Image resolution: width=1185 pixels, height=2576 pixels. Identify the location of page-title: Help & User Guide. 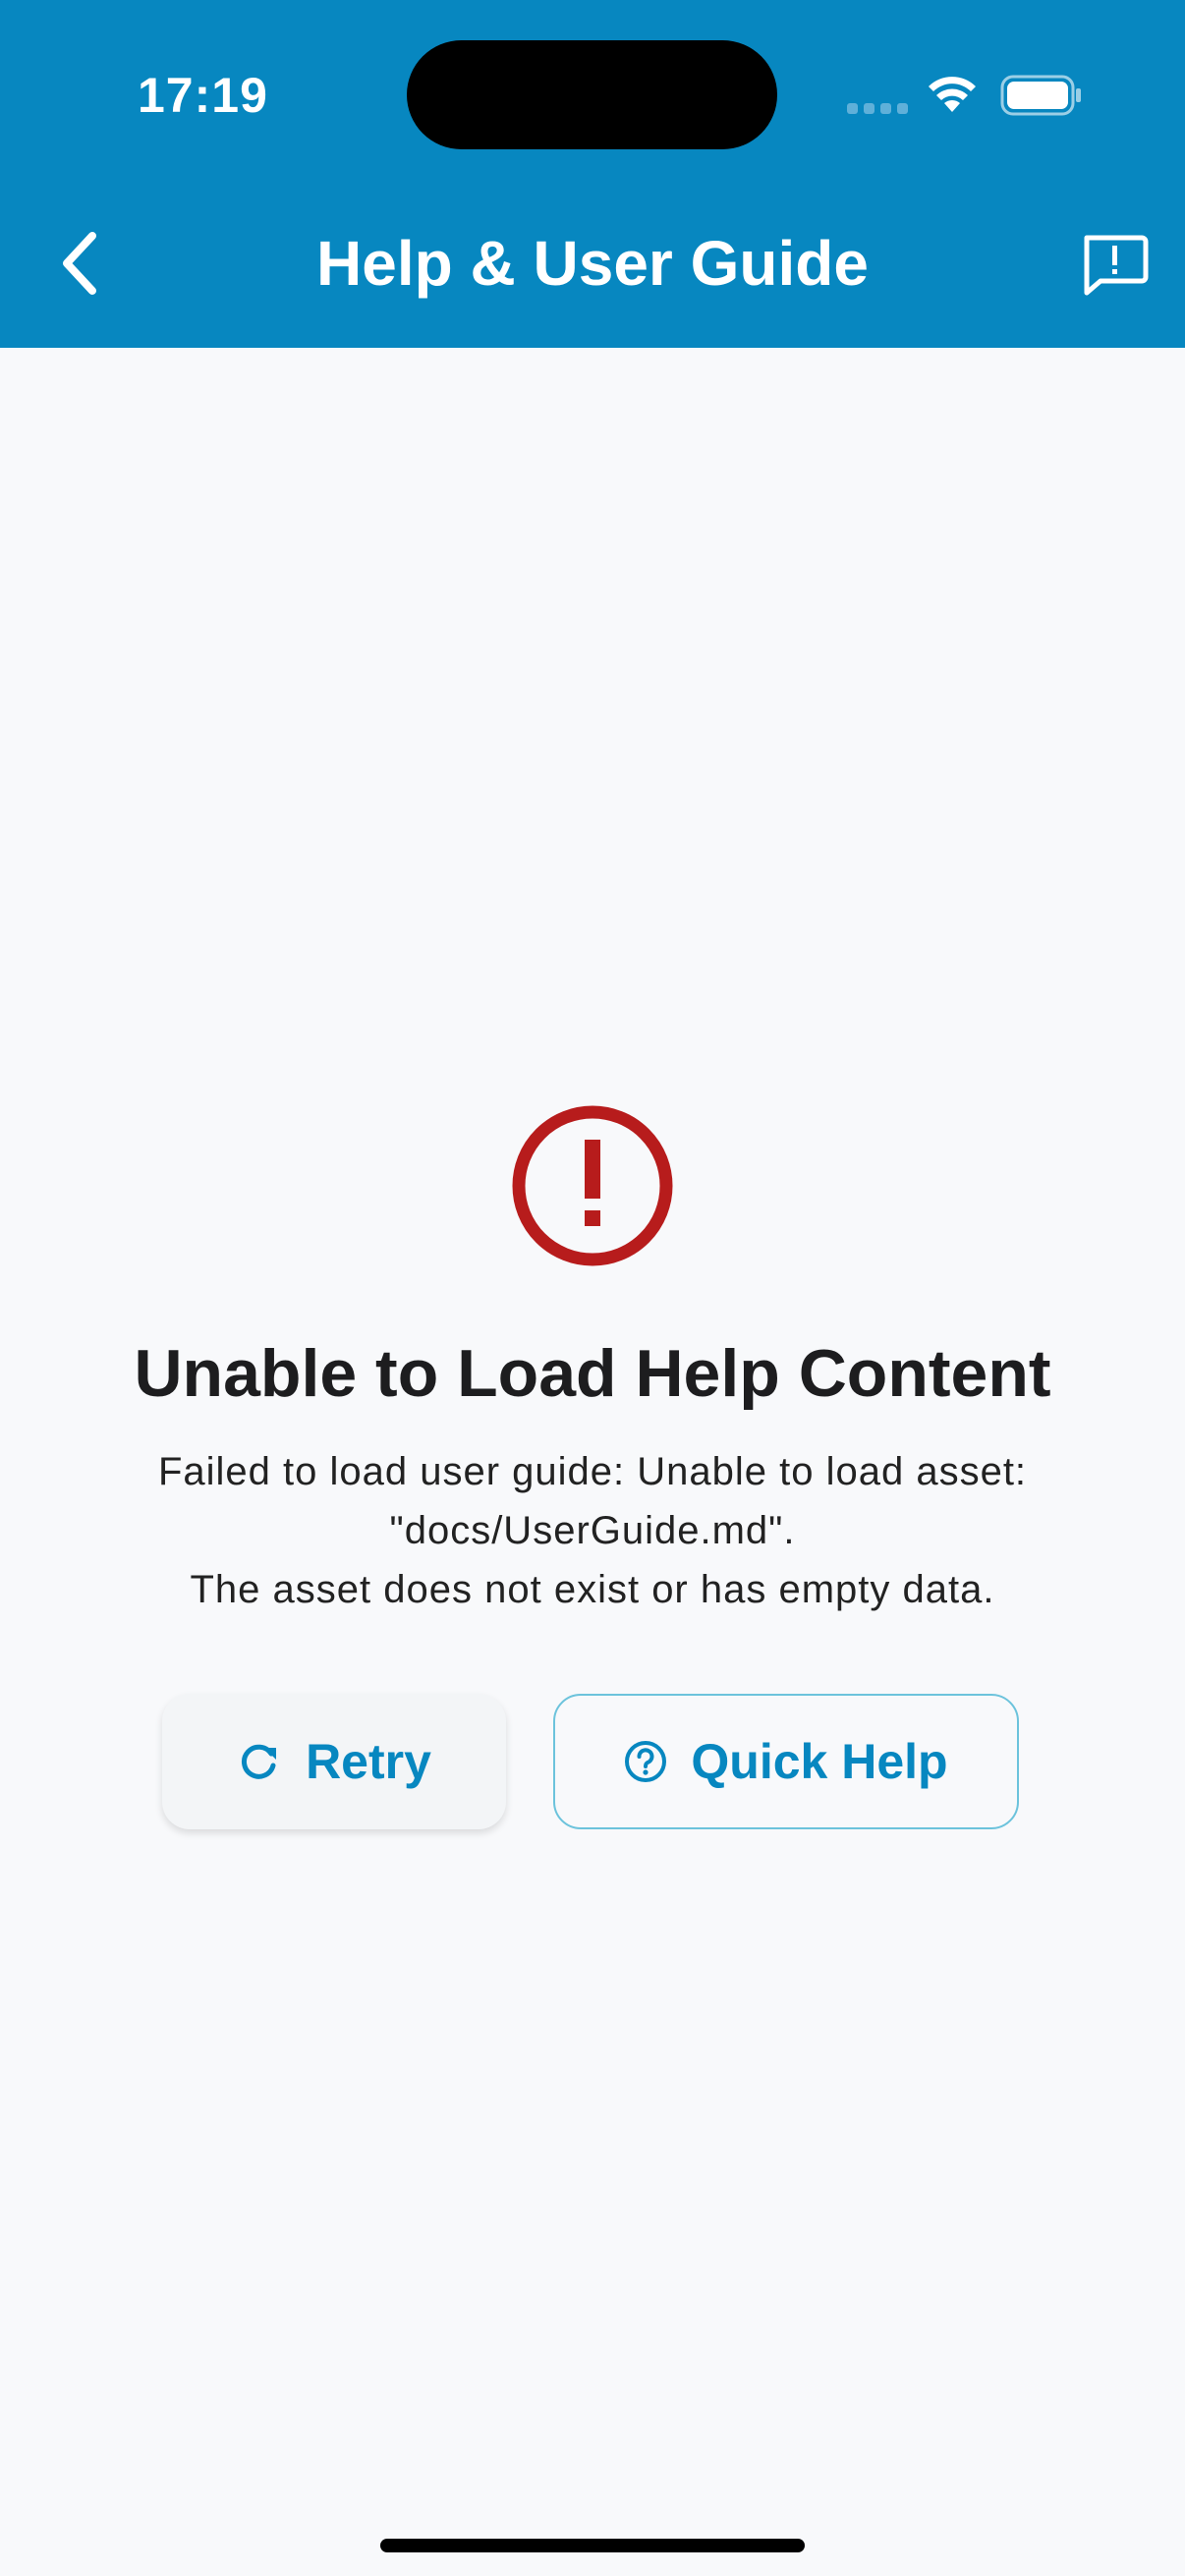
(592, 263).